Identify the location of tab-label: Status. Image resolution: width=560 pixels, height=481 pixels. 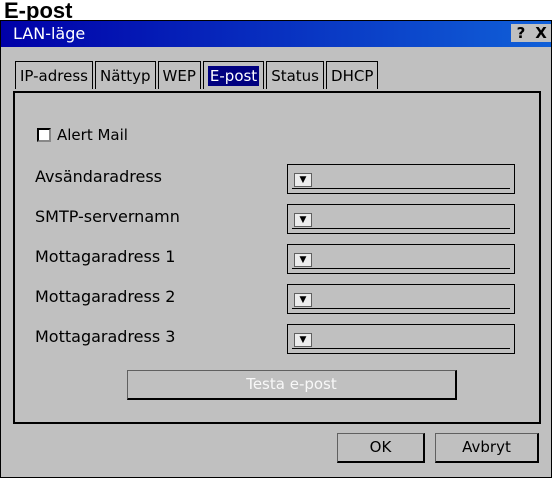
(295, 76).